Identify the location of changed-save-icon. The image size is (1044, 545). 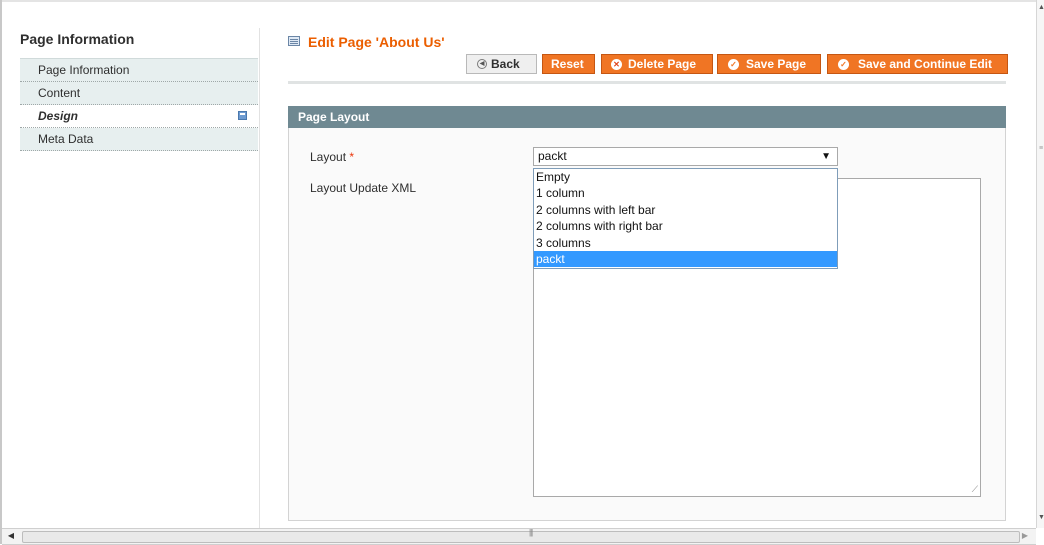
(242, 115).